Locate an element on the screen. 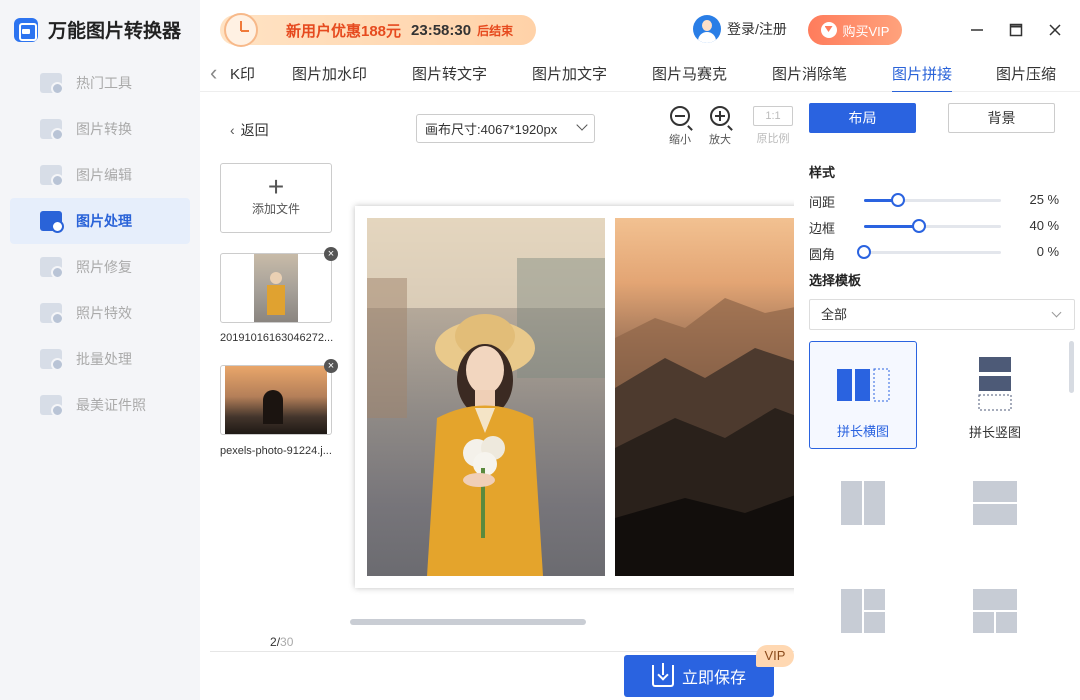 The width and height of the screenshot is (1080, 700). promo-banner: 新用户优惠188元 23:58:30 后结束 is located at coordinates (378, 30).